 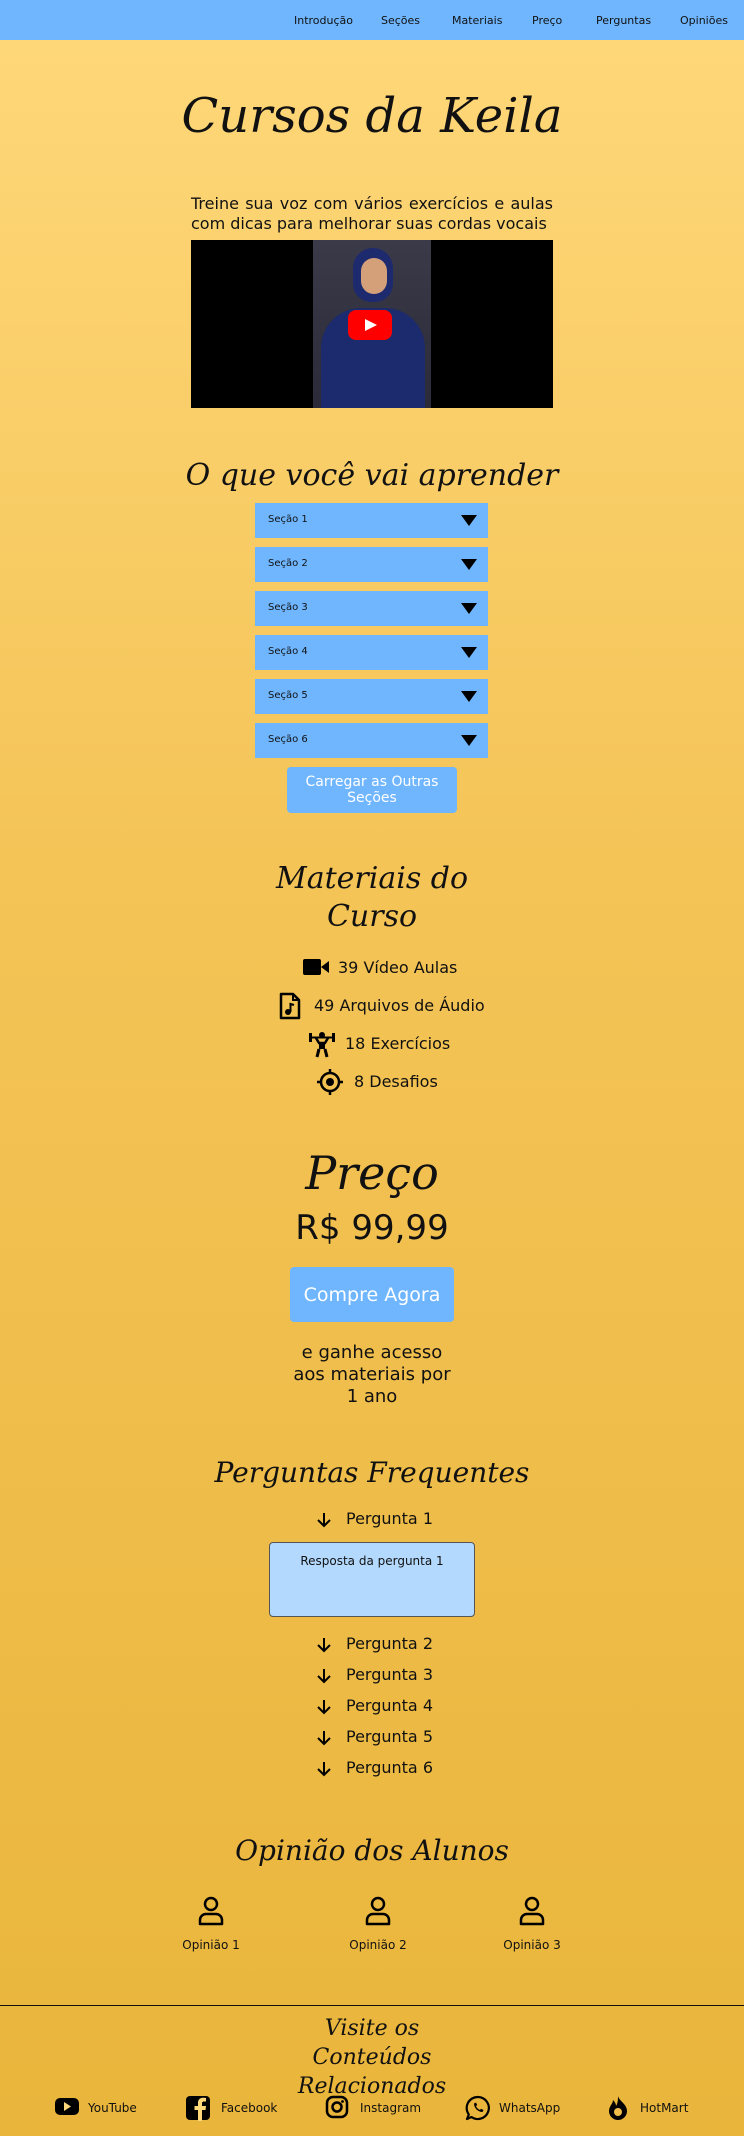 What do you see at coordinates (389, 1674) in the screenshot?
I see `faq-question-label: Pergunta 3` at bounding box center [389, 1674].